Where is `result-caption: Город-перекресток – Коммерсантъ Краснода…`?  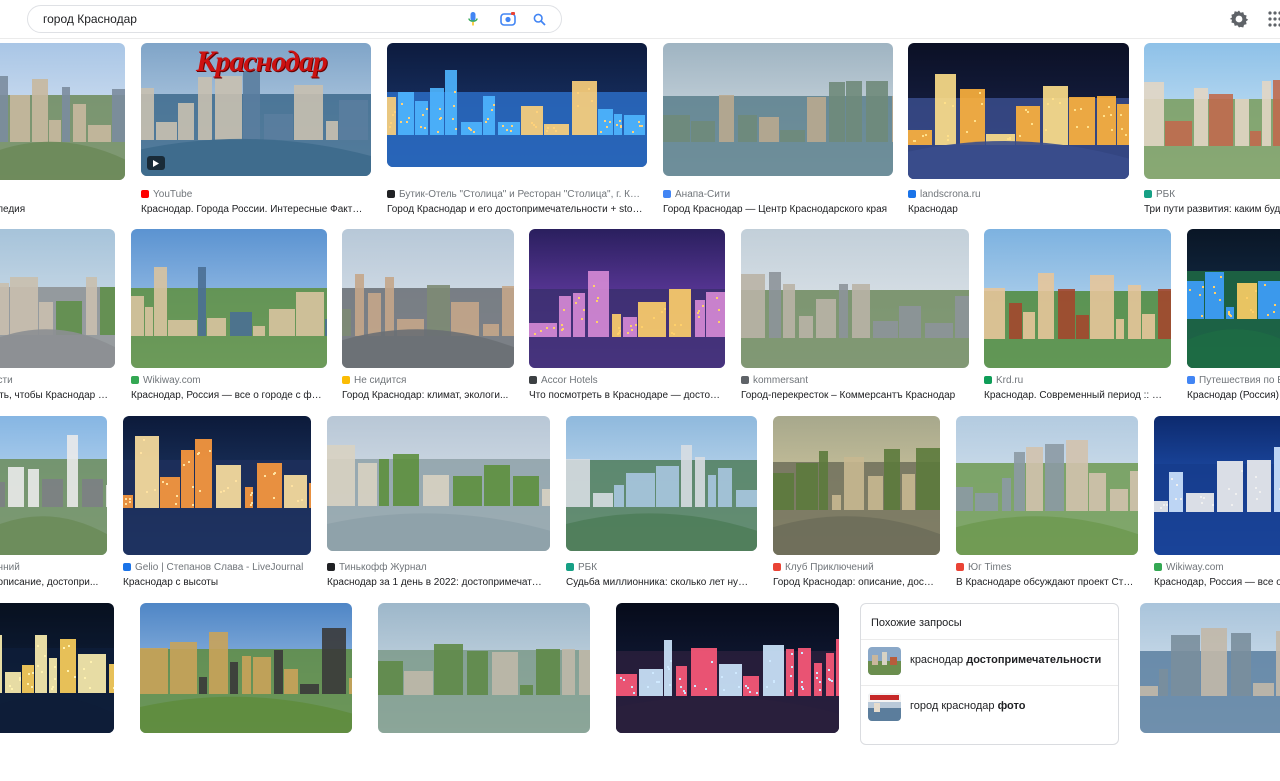 result-caption: Город-перекресток – Коммерсантъ Краснода… is located at coordinates (853, 395).